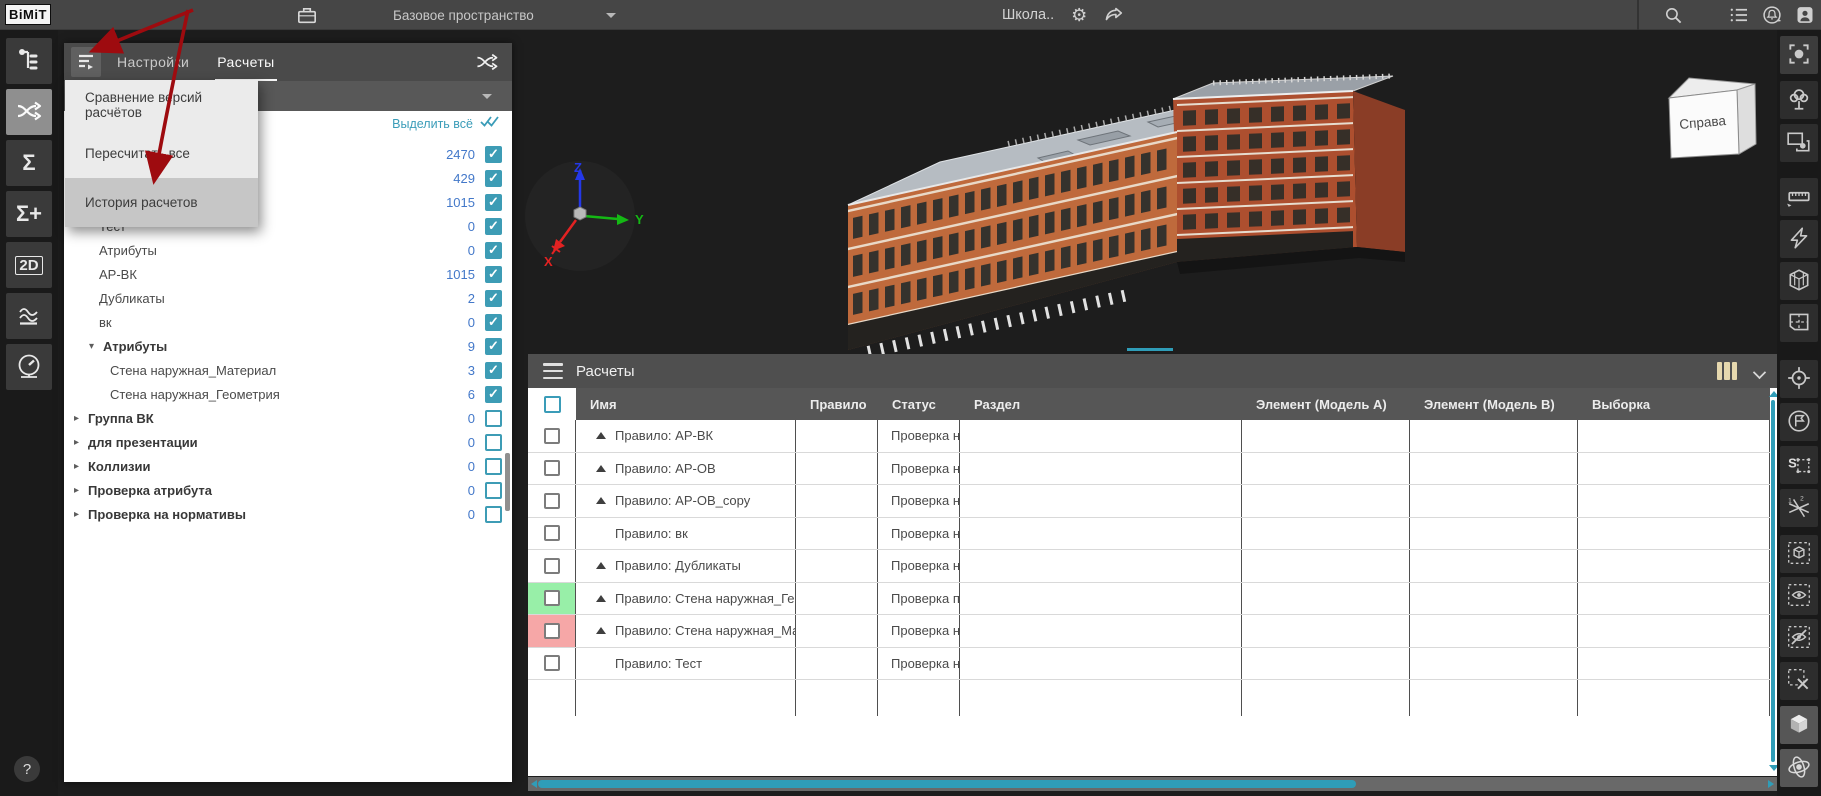 The image size is (1821, 796). What do you see at coordinates (1799, 768) in the screenshot?
I see `orbit-view-button` at bounding box center [1799, 768].